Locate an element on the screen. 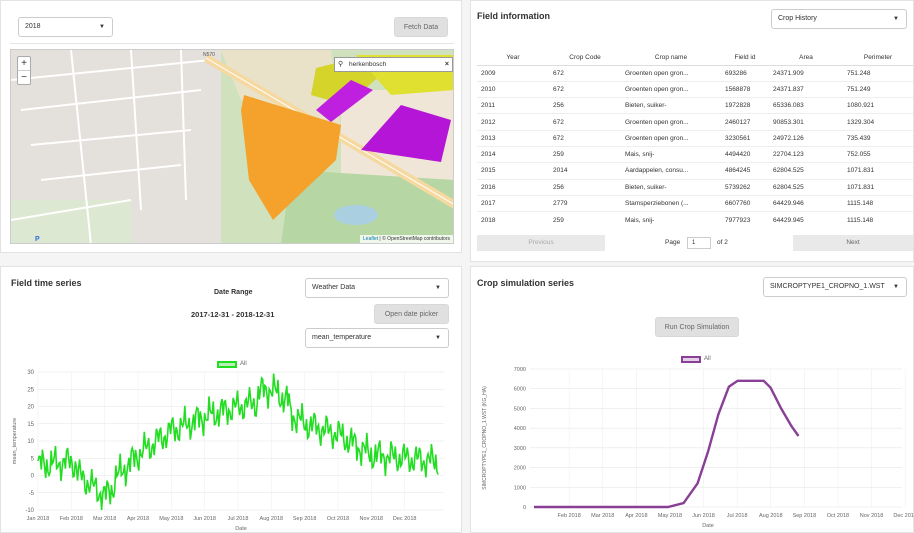 The image size is (914, 533). sim-file-value: SIMCROPTYPE1_CROPNO_1.WST is located at coordinates (827, 286).